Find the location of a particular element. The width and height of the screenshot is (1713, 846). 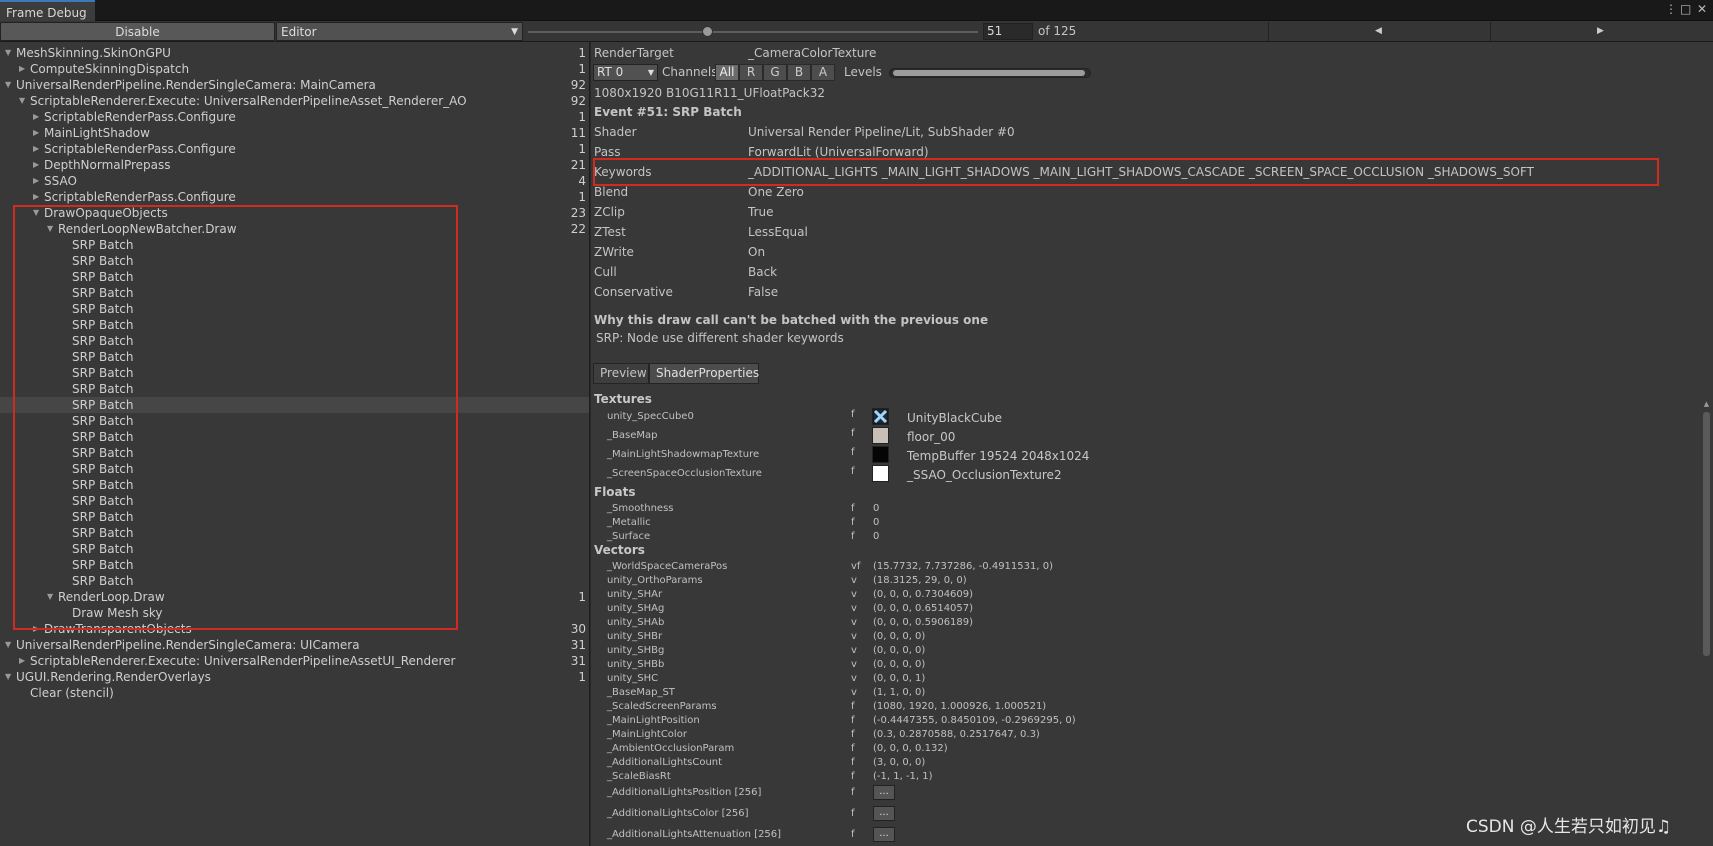

frame-slider-track is located at coordinates (753, 32).